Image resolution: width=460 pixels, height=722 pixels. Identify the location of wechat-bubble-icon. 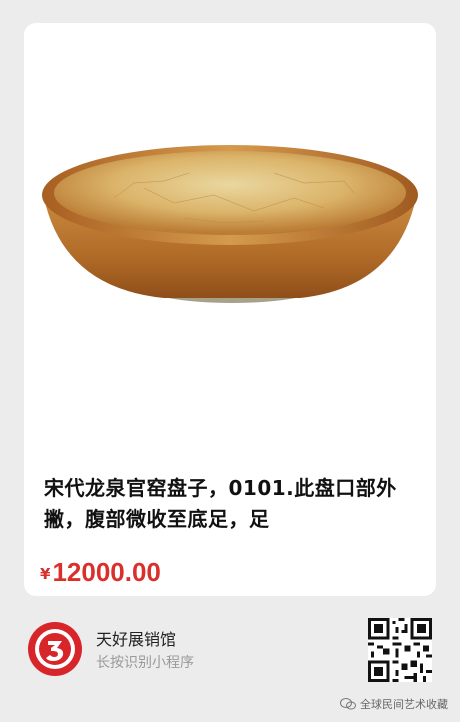
(348, 704).